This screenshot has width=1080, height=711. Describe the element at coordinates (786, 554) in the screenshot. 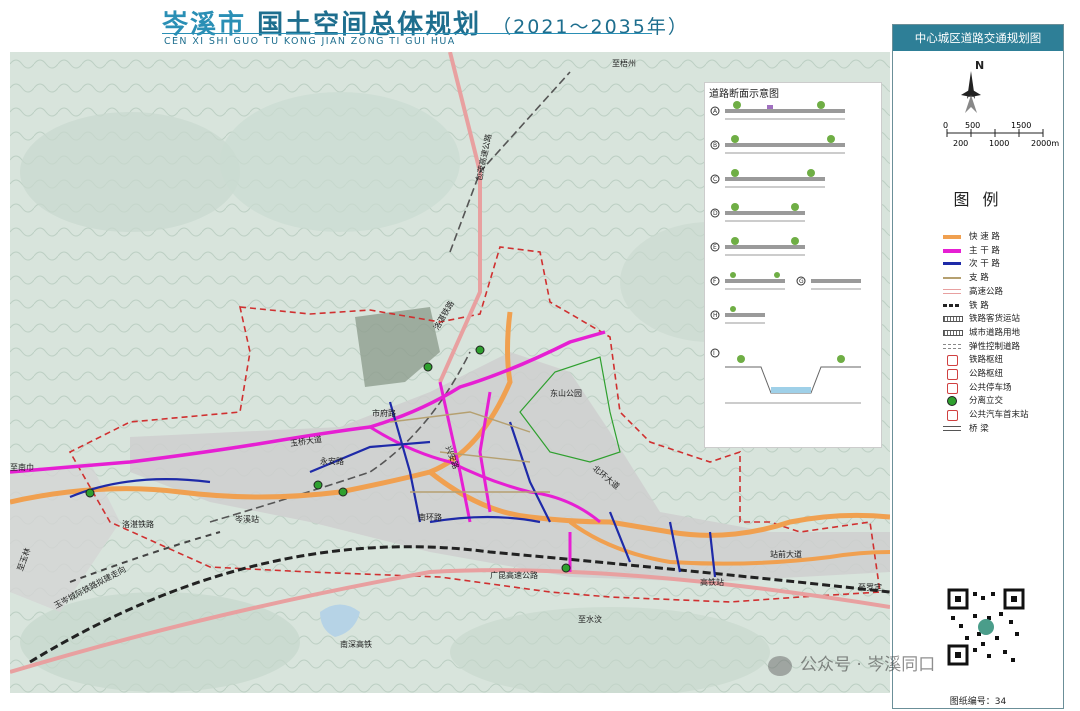

I see `label-zhanqian: 站前大道` at that location.